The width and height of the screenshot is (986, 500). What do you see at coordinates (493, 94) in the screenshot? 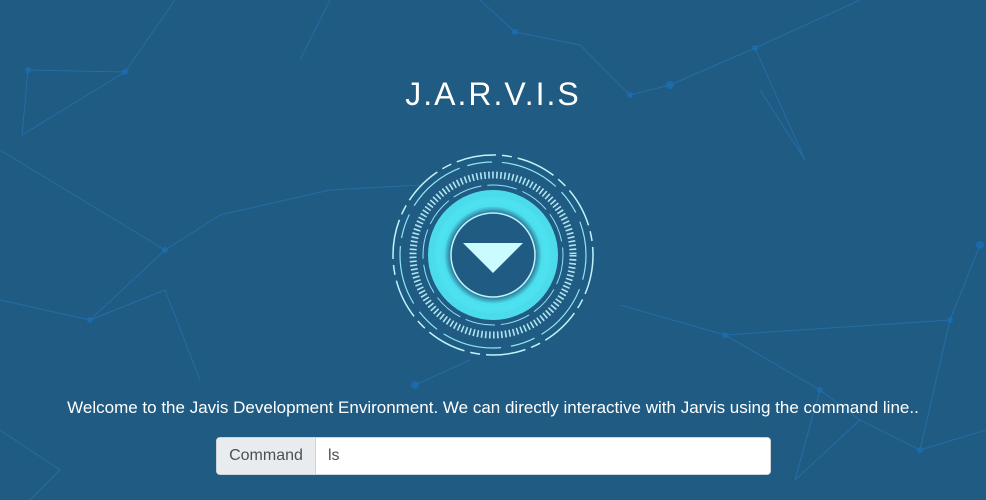
I see `app-title: J.A.R.V.I.S` at bounding box center [493, 94].